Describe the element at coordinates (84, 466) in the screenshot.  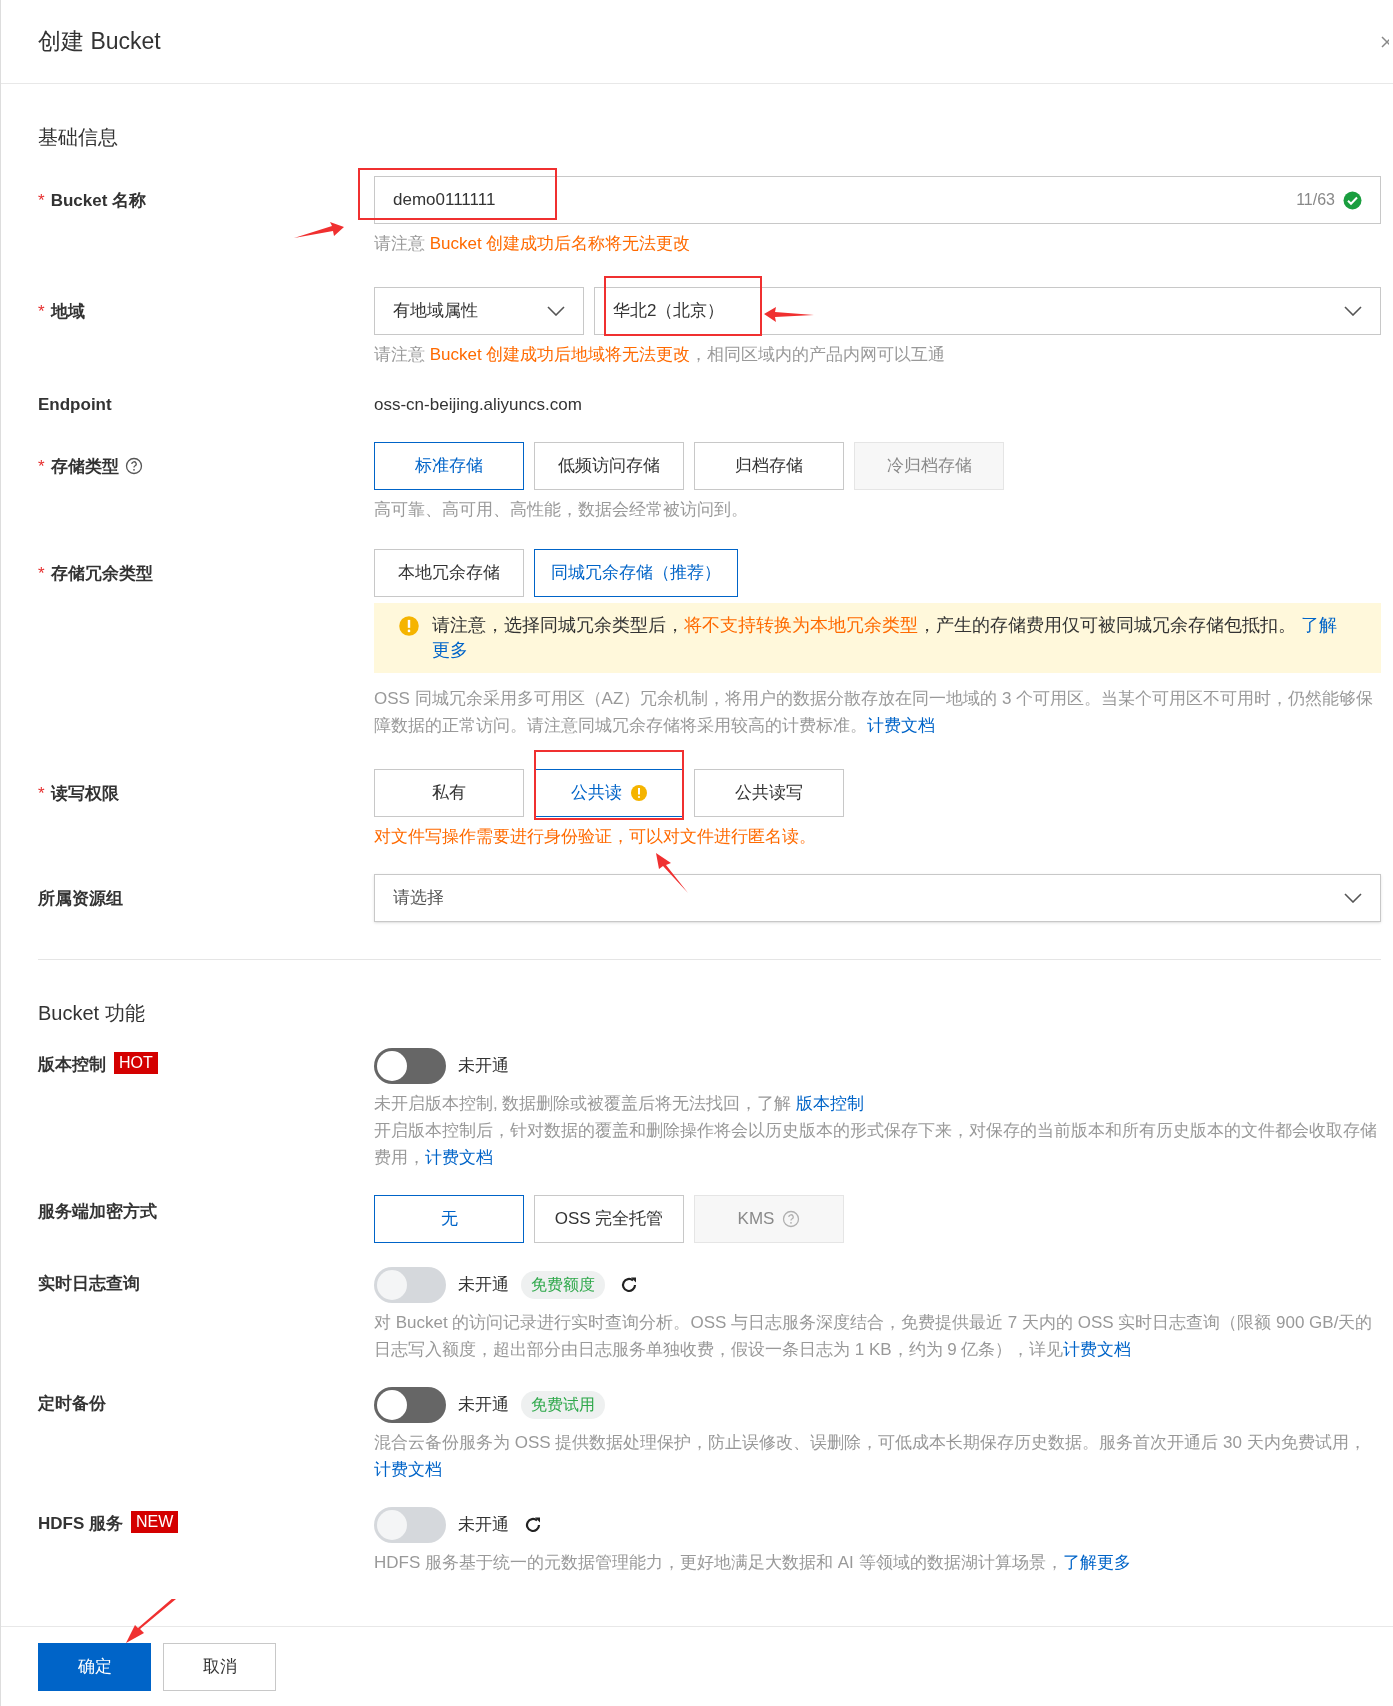
I see `field-label: 存储类型` at that location.